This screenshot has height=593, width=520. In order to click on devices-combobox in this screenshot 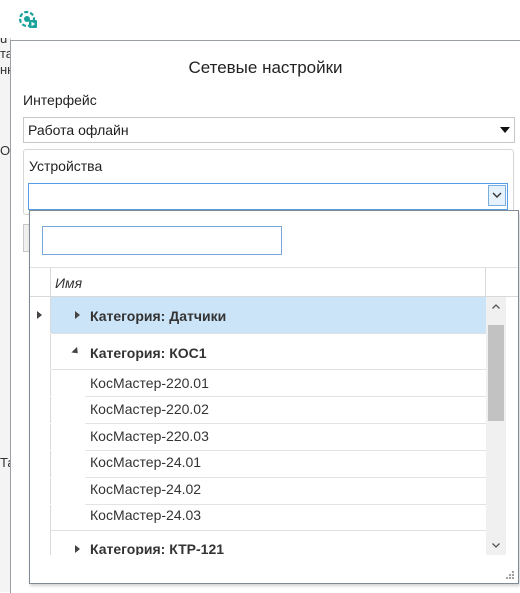, I will do `click(268, 196)`.